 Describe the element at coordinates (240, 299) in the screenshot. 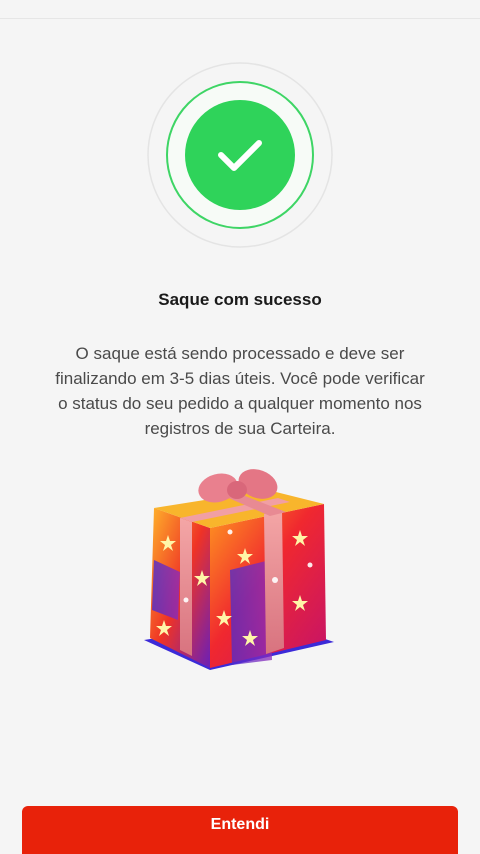

I see `success-title: Saque com sucesso` at that location.